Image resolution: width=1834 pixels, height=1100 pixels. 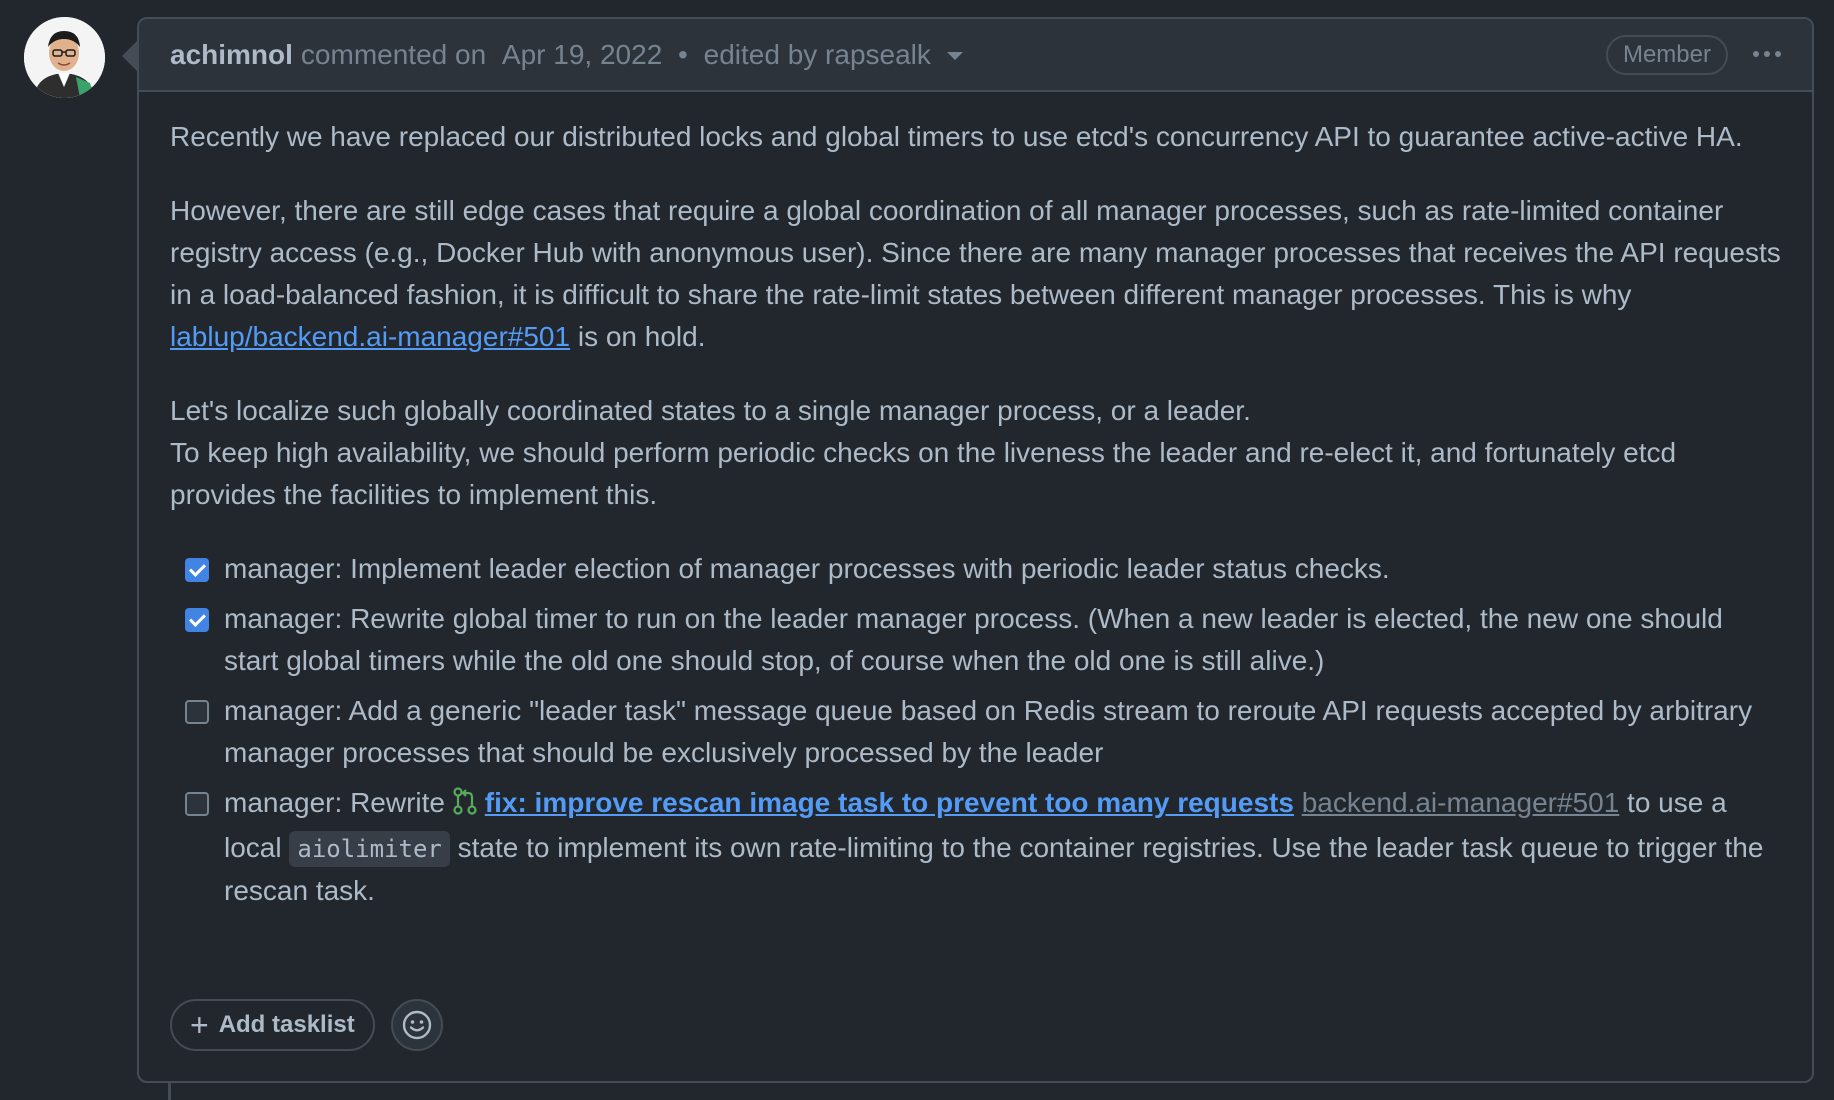 What do you see at coordinates (1767, 49) in the screenshot?
I see `kebab-horizontal-icon` at bounding box center [1767, 49].